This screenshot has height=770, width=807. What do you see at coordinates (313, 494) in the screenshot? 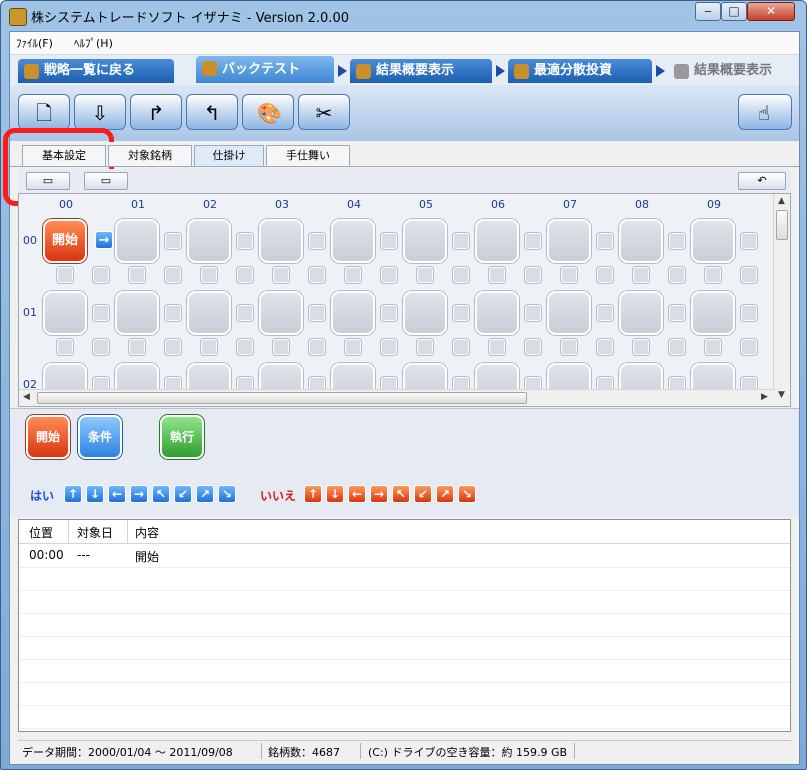
I see `no-arrow-0: ↑` at bounding box center [313, 494].